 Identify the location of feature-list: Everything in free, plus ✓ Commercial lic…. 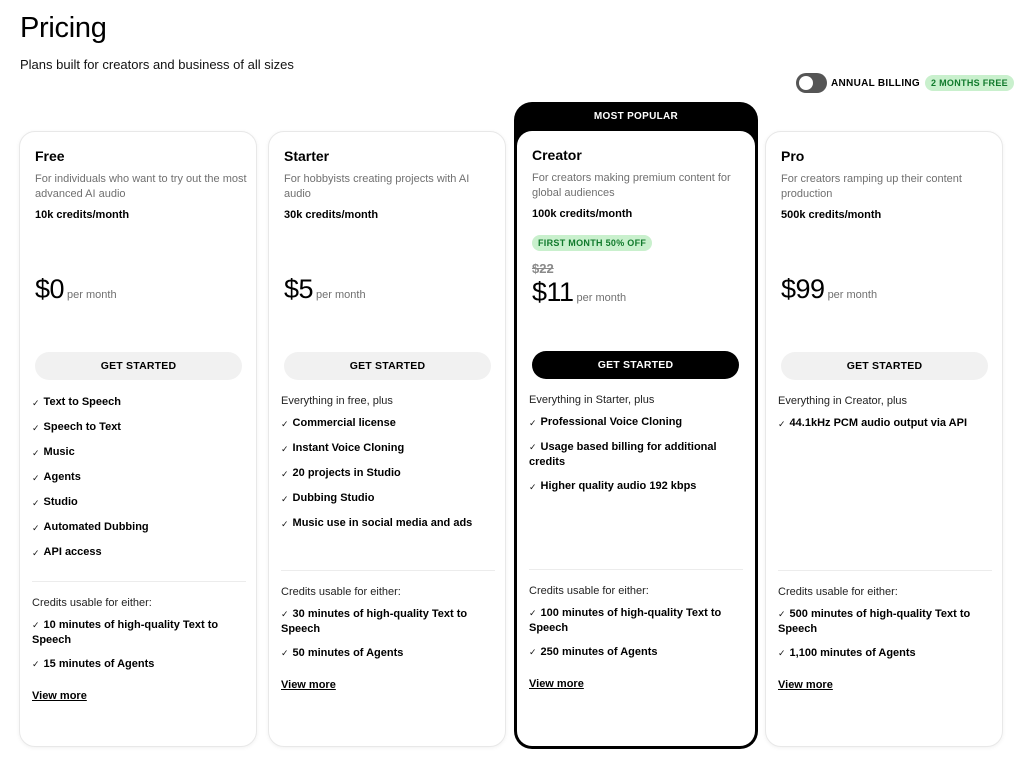
(388, 468).